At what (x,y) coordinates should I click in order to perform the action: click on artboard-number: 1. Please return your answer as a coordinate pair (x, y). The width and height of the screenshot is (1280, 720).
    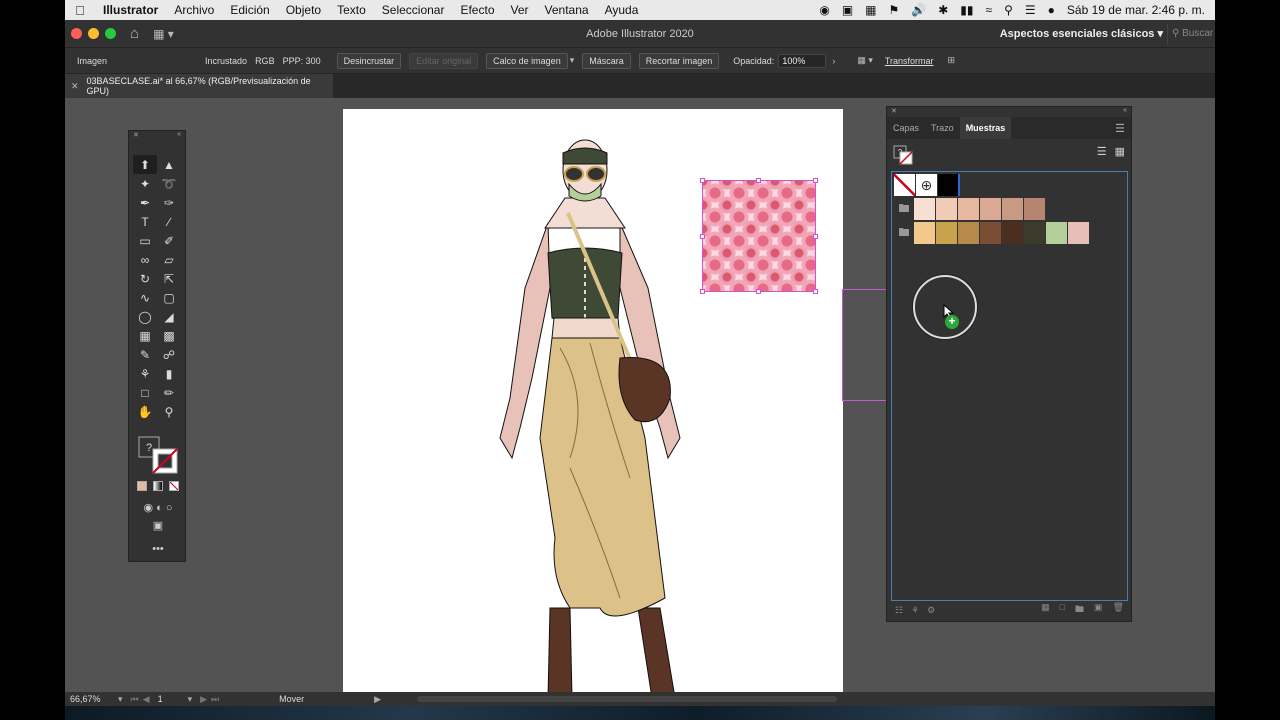
    Looking at the image, I should click on (173, 699).